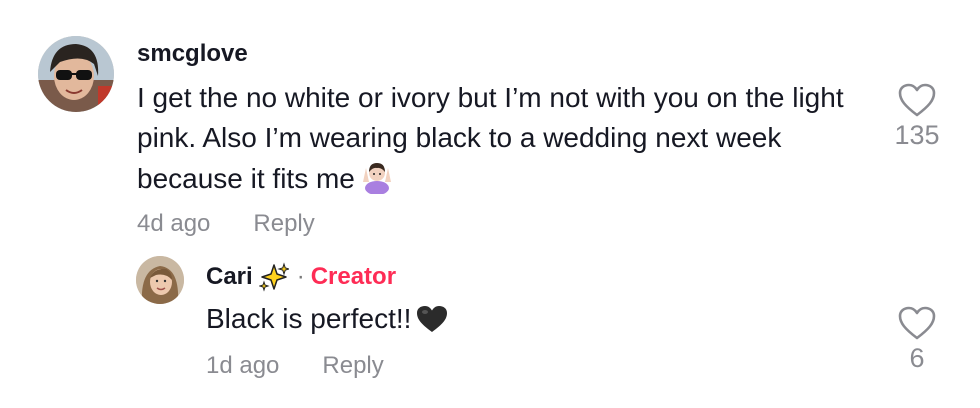 This screenshot has width=980, height=408. Describe the element at coordinates (192, 54) in the screenshot. I see `comment-username: smcglove` at that location.